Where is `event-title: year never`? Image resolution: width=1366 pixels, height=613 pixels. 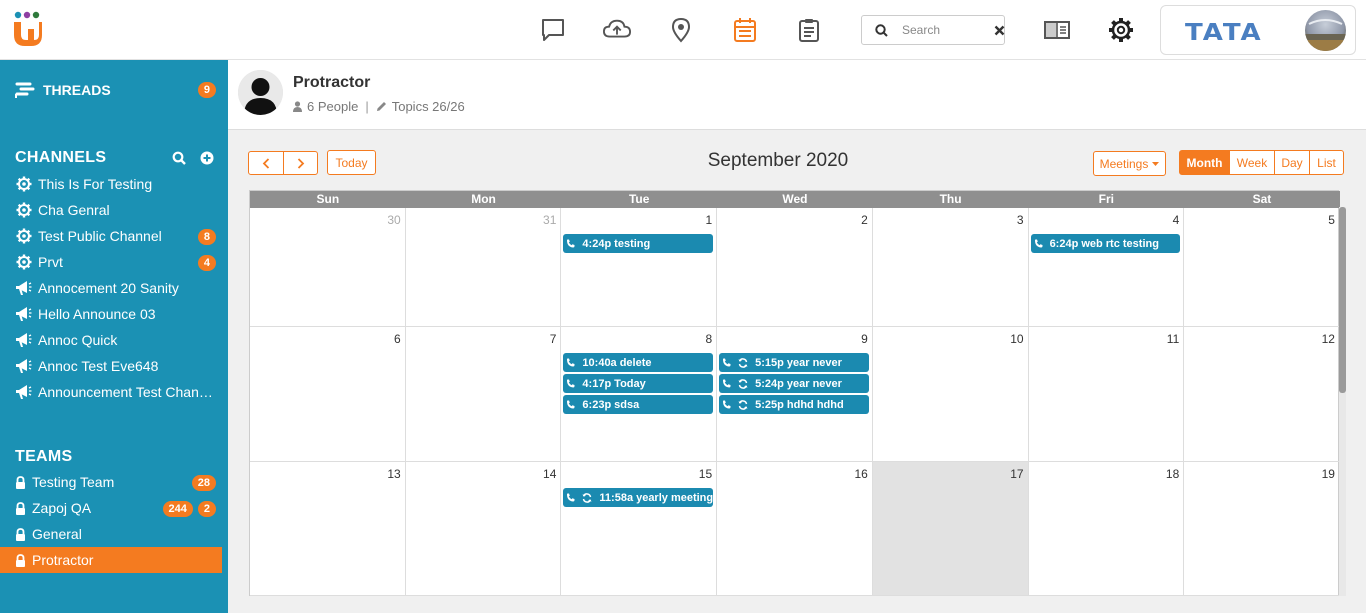
event-title: year never is located at coordinates (814, 383).